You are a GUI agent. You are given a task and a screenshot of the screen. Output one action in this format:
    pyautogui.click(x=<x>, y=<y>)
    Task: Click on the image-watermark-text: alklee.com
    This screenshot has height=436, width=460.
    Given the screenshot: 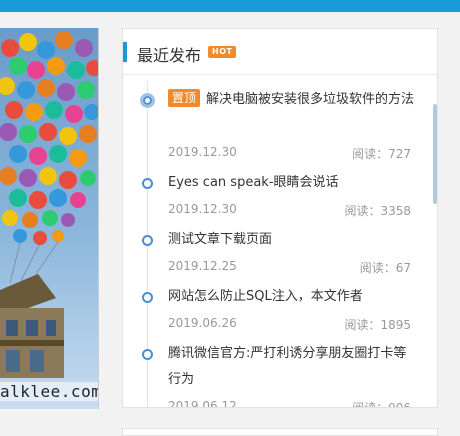 What is the action you would take?
    pyautogui.click(x=49, y=391)
    